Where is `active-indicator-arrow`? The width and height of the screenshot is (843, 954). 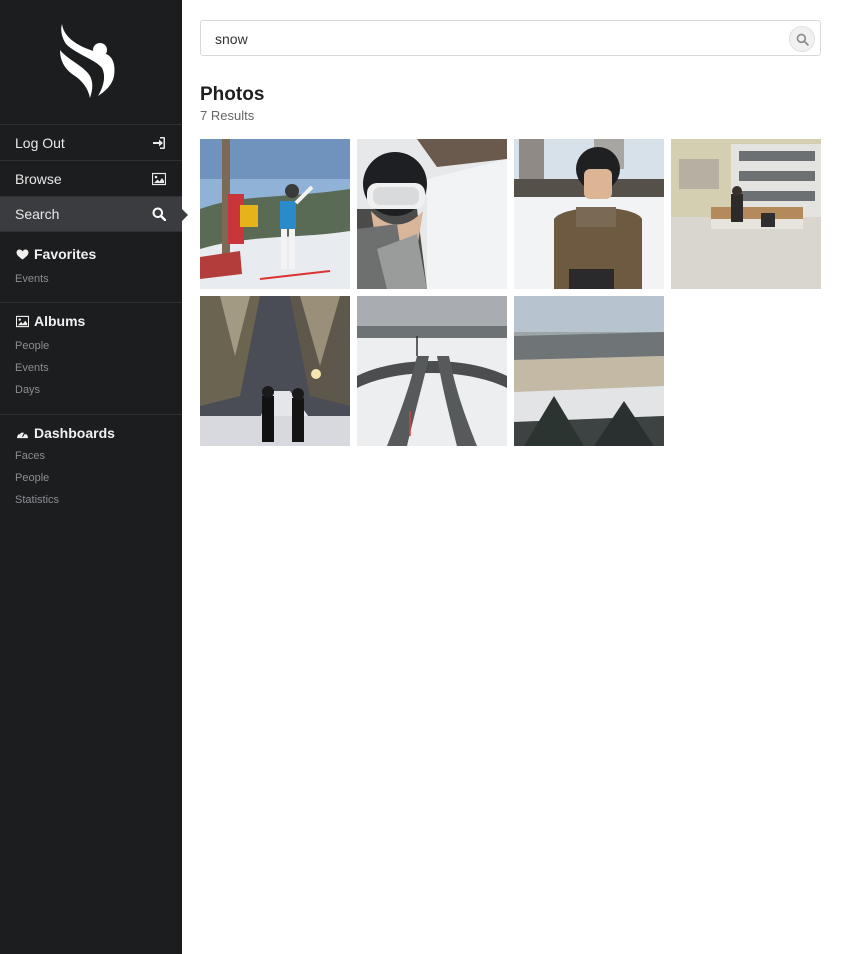 active-indicator-arrow is located at coordinates (185, 215).